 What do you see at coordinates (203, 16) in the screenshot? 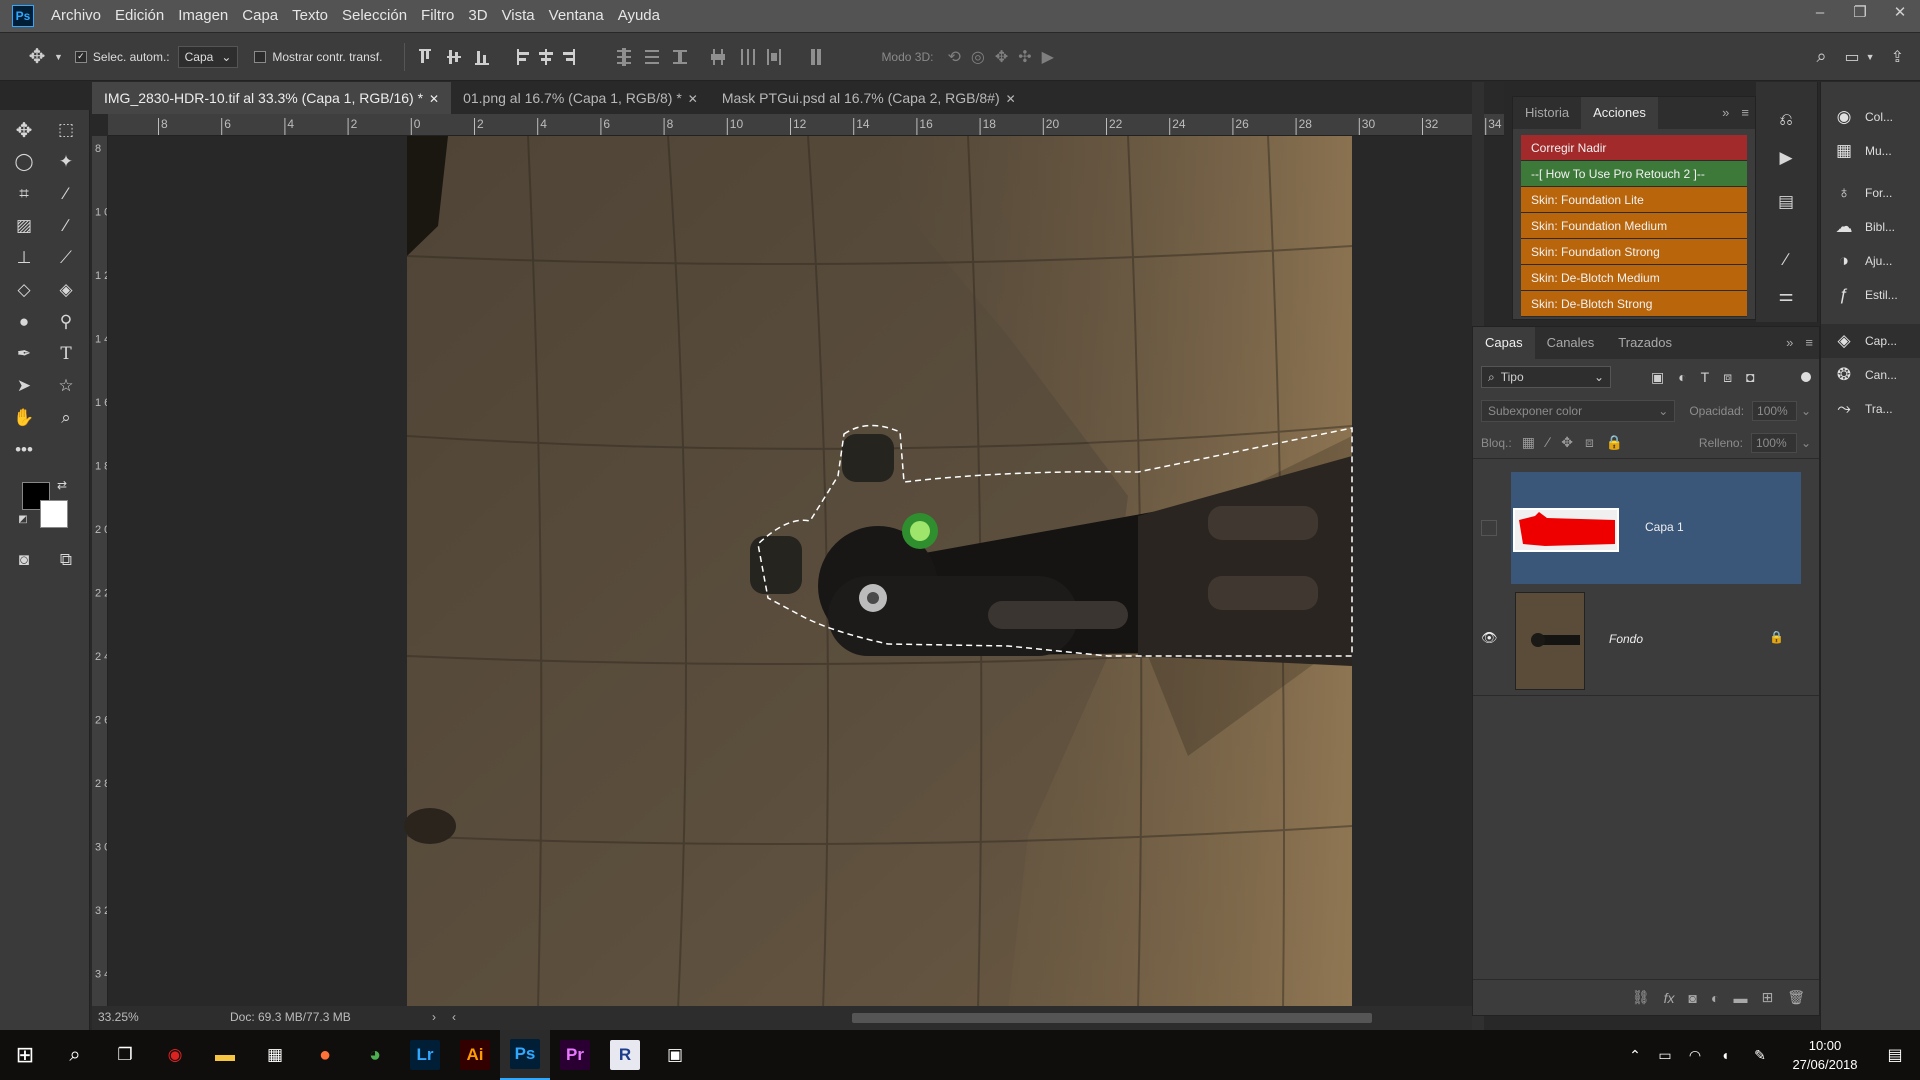
I see `menu-imagen: Imagen` at bounding box center [203, 16].